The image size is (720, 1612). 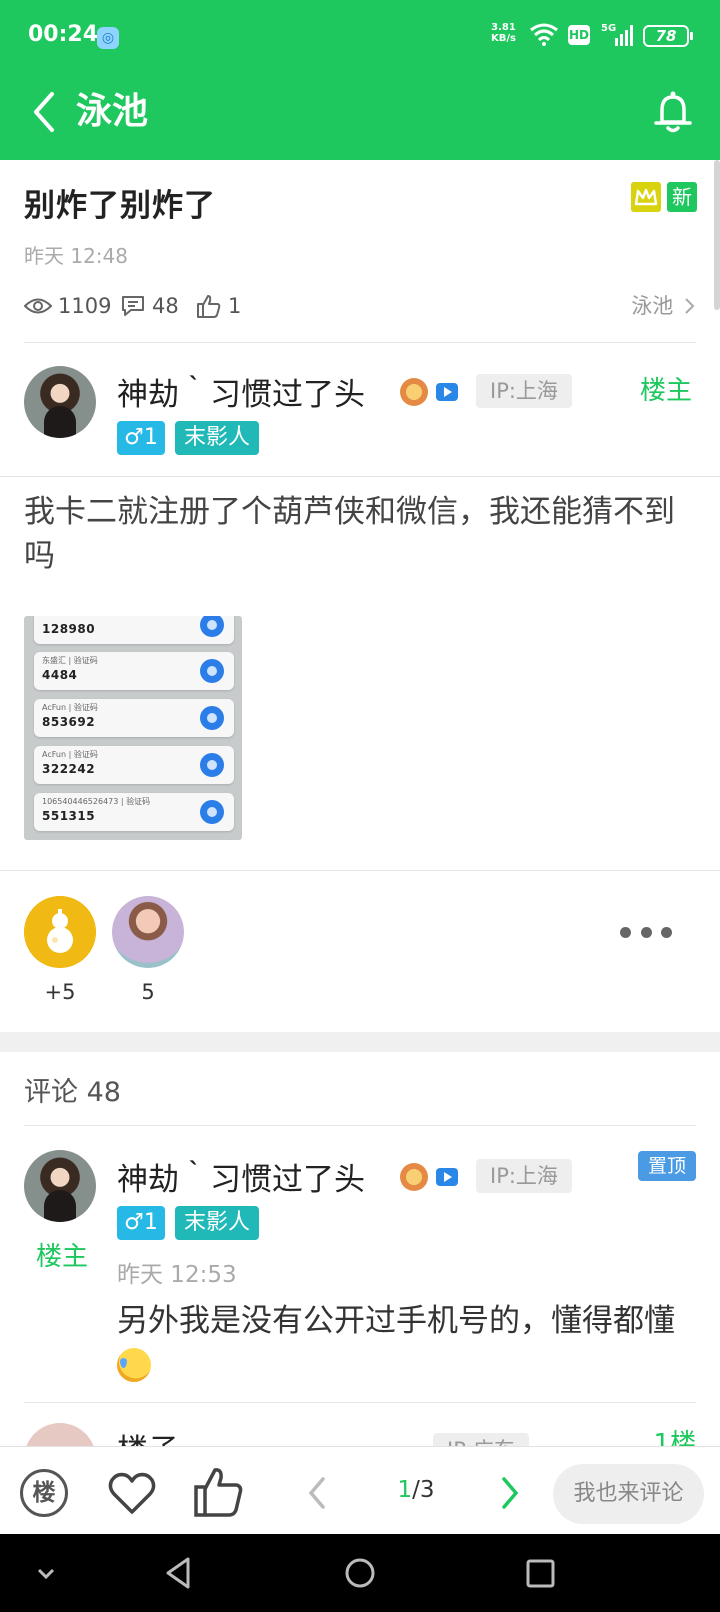 I want to click on sms-code: 128980, so click(x=69, y=629).